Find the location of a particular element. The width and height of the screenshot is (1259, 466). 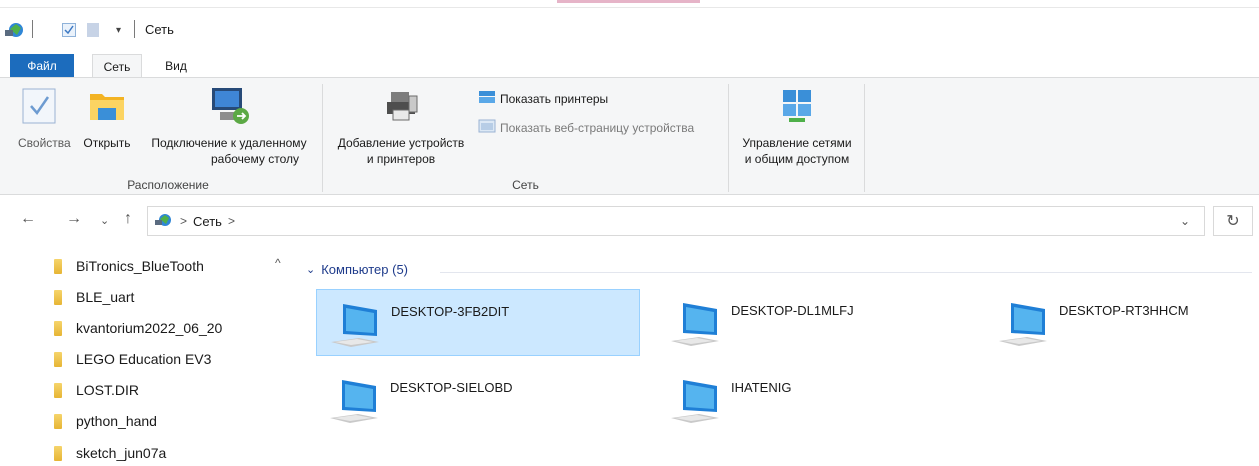

nav-item-label: LOST.DIR is located at coordinates (108, 390).